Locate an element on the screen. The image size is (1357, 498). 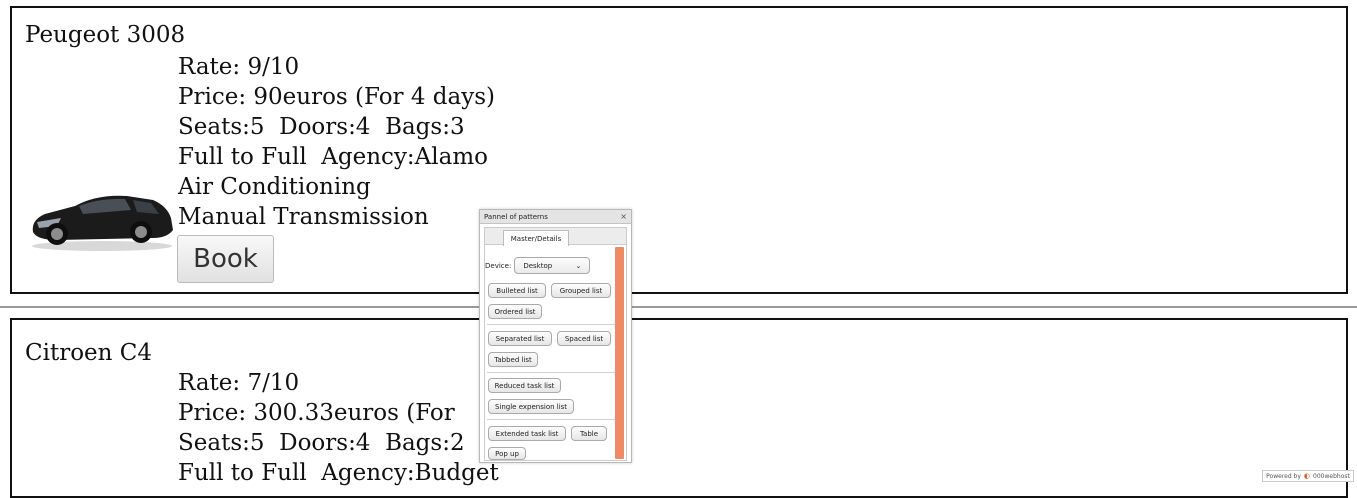
device-select: Desktop ⌄ is located at coordinates (552, 265).